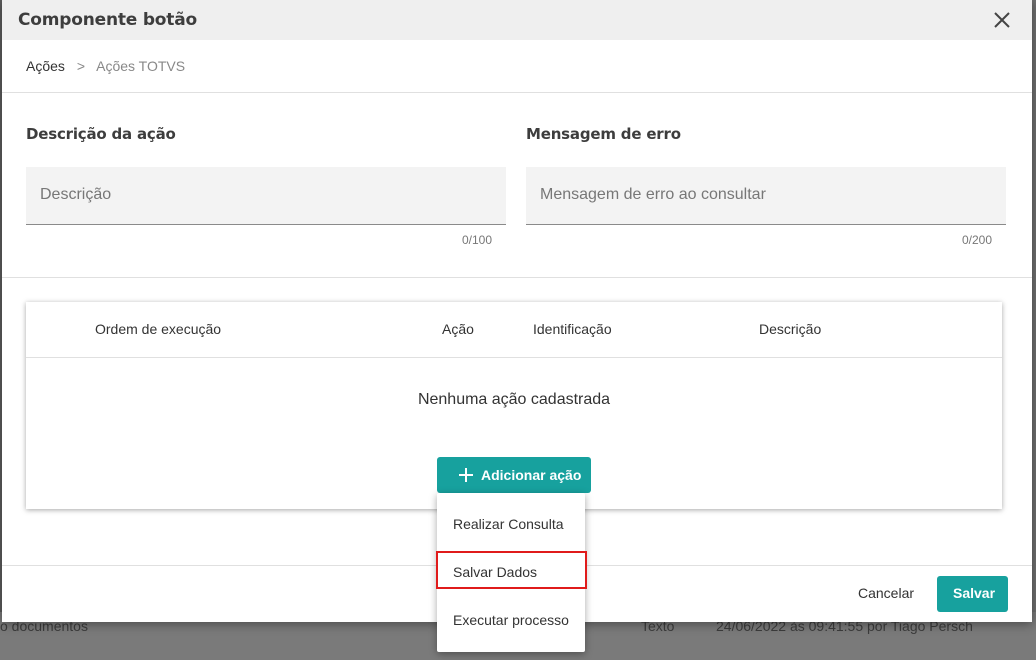 The image size is (1036, 660). I want to click on close-button, so click(1002, 20).